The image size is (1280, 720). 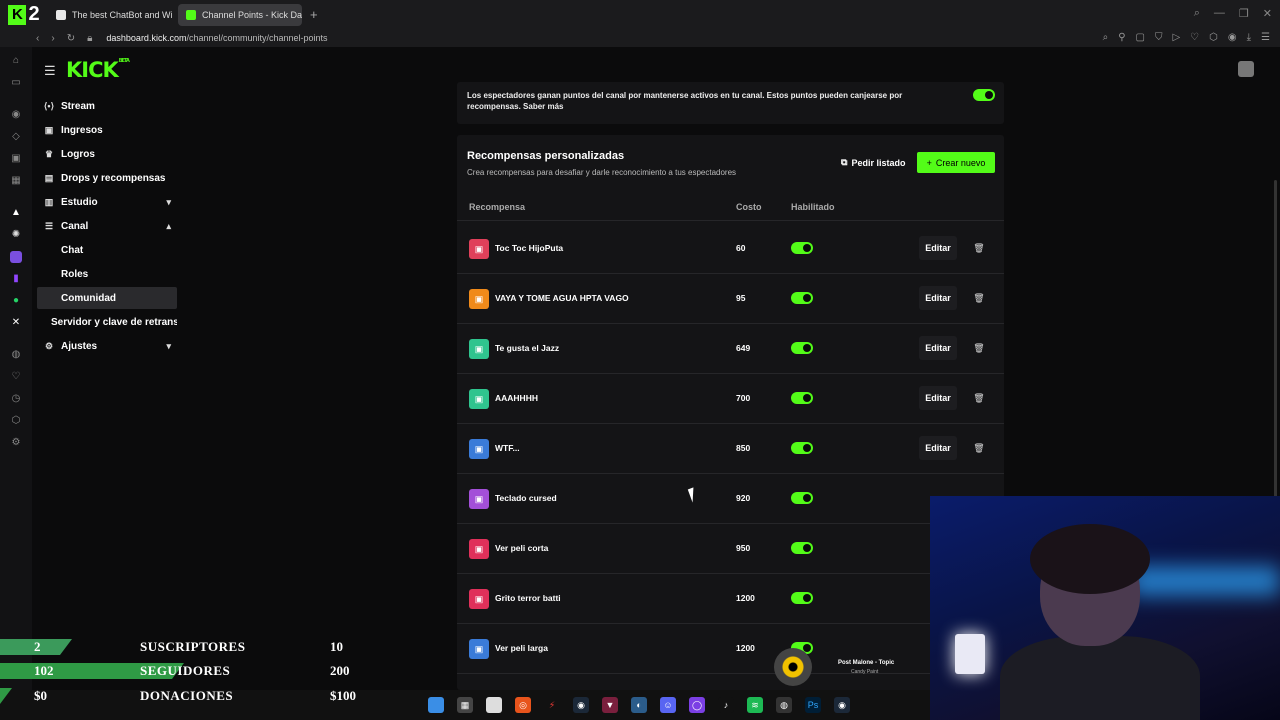 I want to click on points-enabled-toggle, so click(x=984, y=95).